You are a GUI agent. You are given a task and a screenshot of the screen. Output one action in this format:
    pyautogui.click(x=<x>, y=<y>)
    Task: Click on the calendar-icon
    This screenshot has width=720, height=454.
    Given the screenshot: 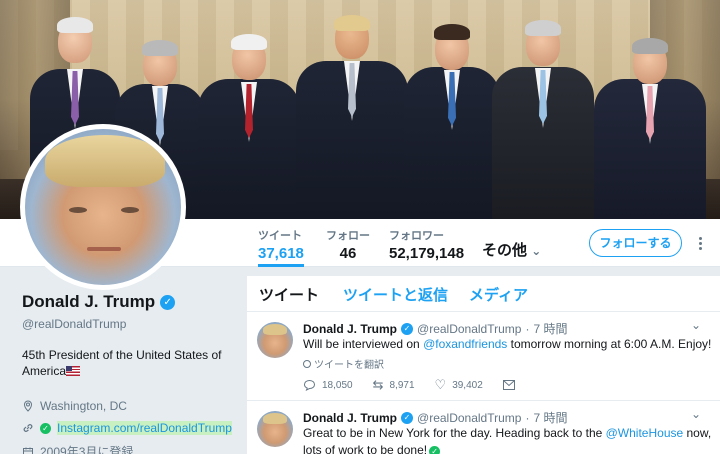 What is the action you would take?
    pyautogui.click(x=28, y=450)
    